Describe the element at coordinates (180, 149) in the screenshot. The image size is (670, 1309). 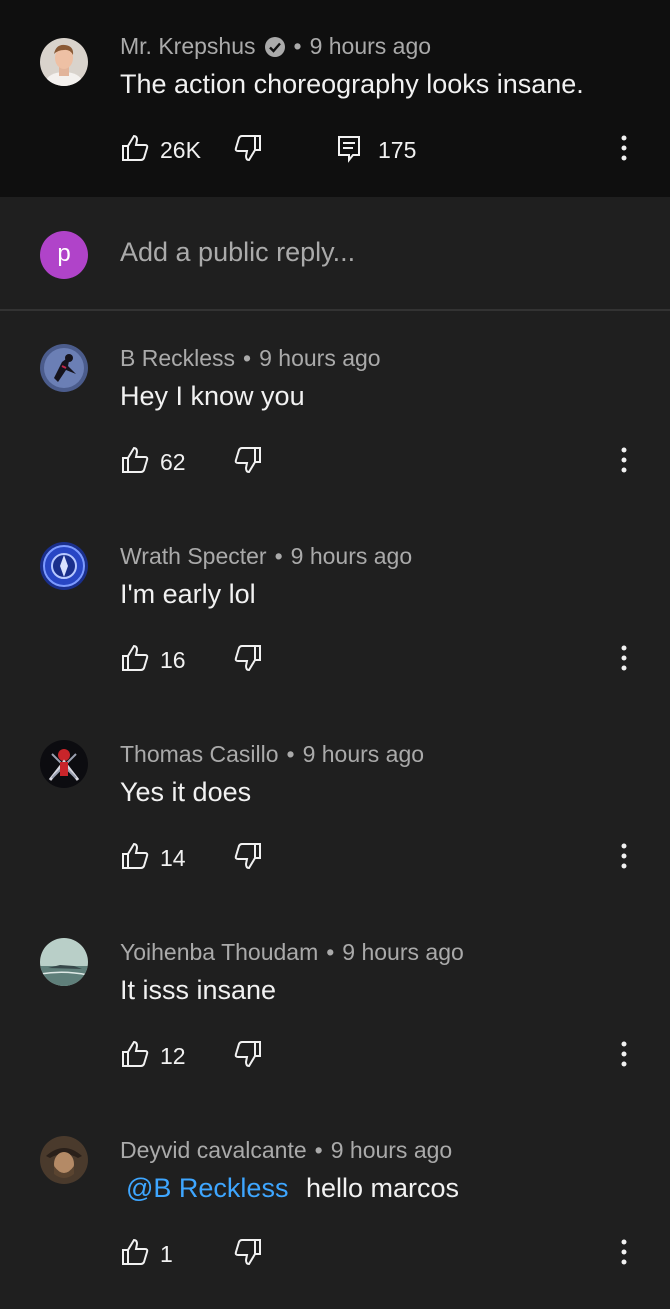
I see `like-count: 26K` at that location.